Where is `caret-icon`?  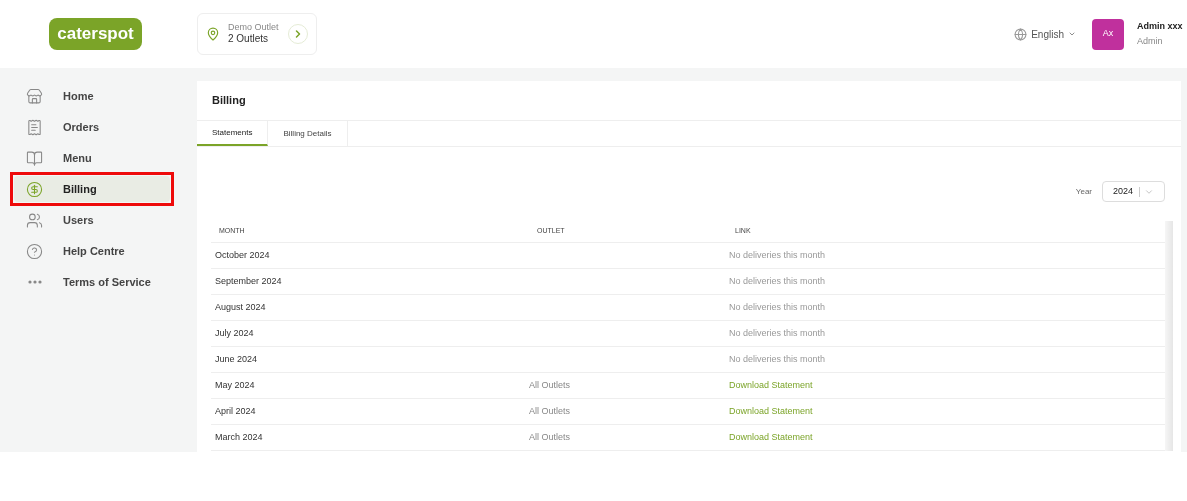
caret-icon is located at coordinates (1072, 34).